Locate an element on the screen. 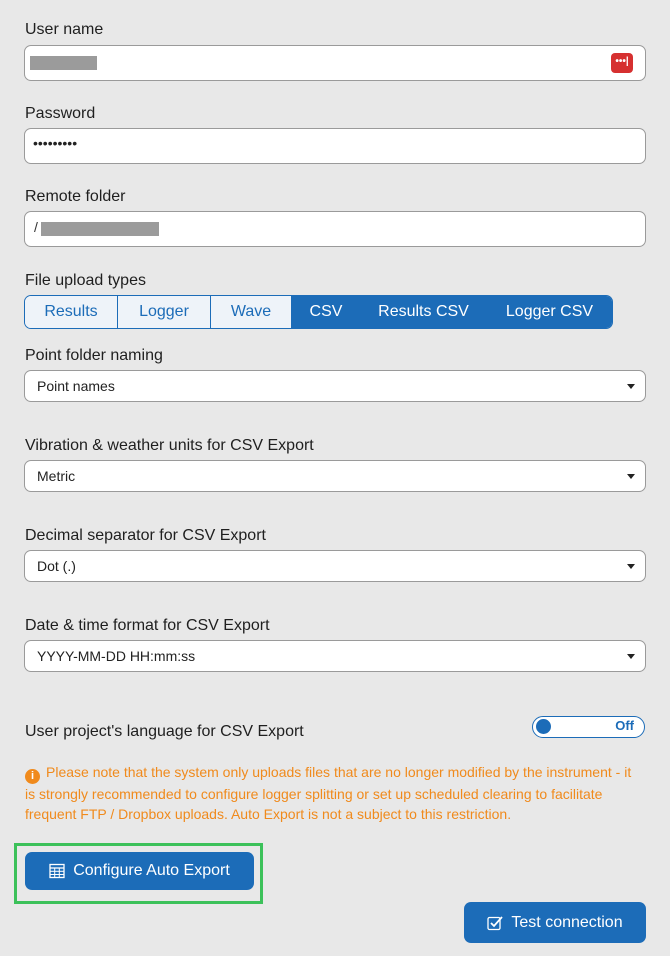 This screenshot has height=956, width=670. redacted-folder-path is located at coordinates (100, 229).